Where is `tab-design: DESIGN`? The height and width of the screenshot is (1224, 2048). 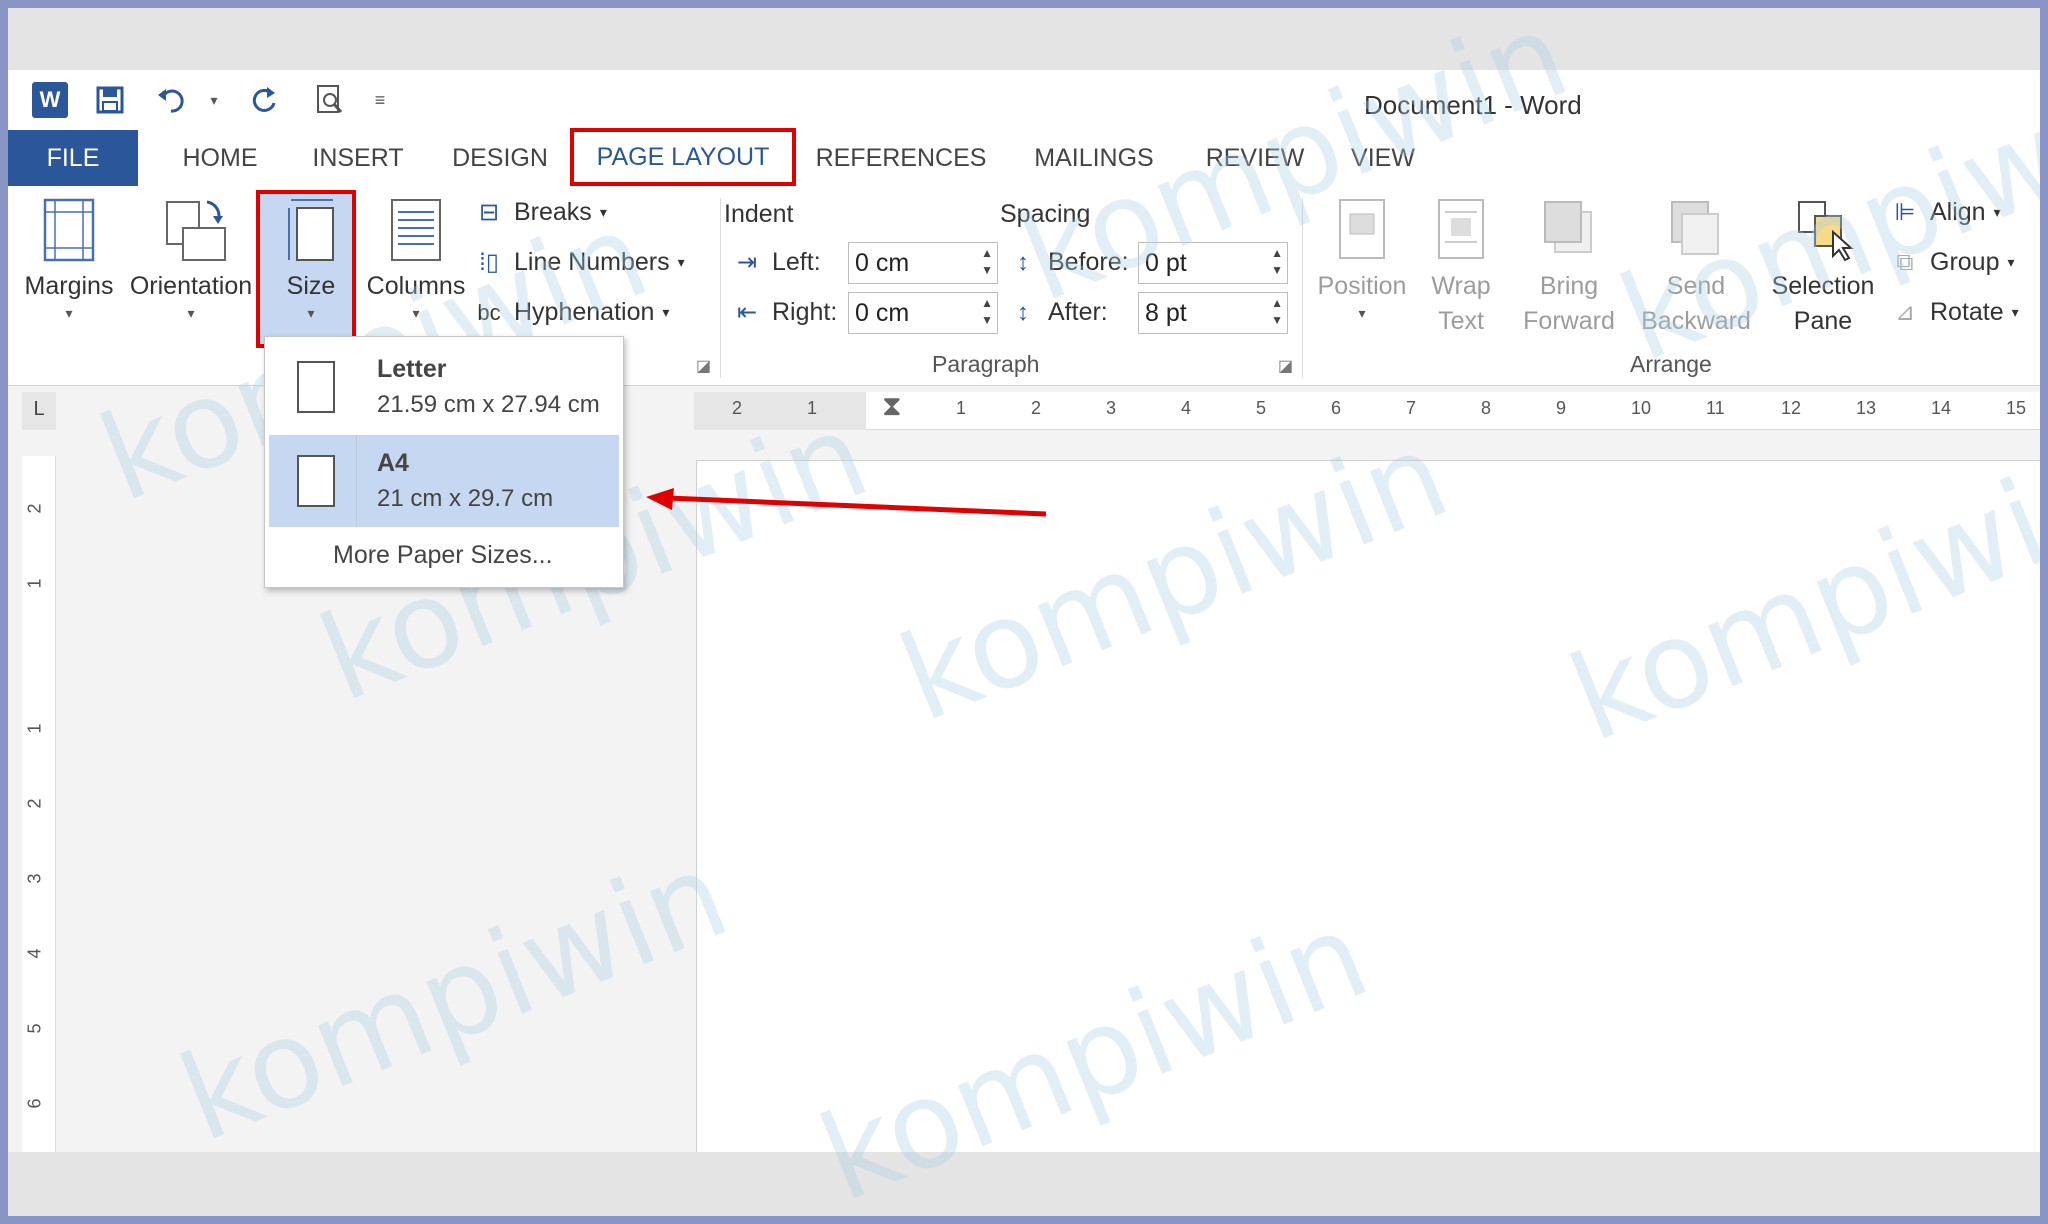 tab-design: DESIGN is located at coordinates (500, 158).